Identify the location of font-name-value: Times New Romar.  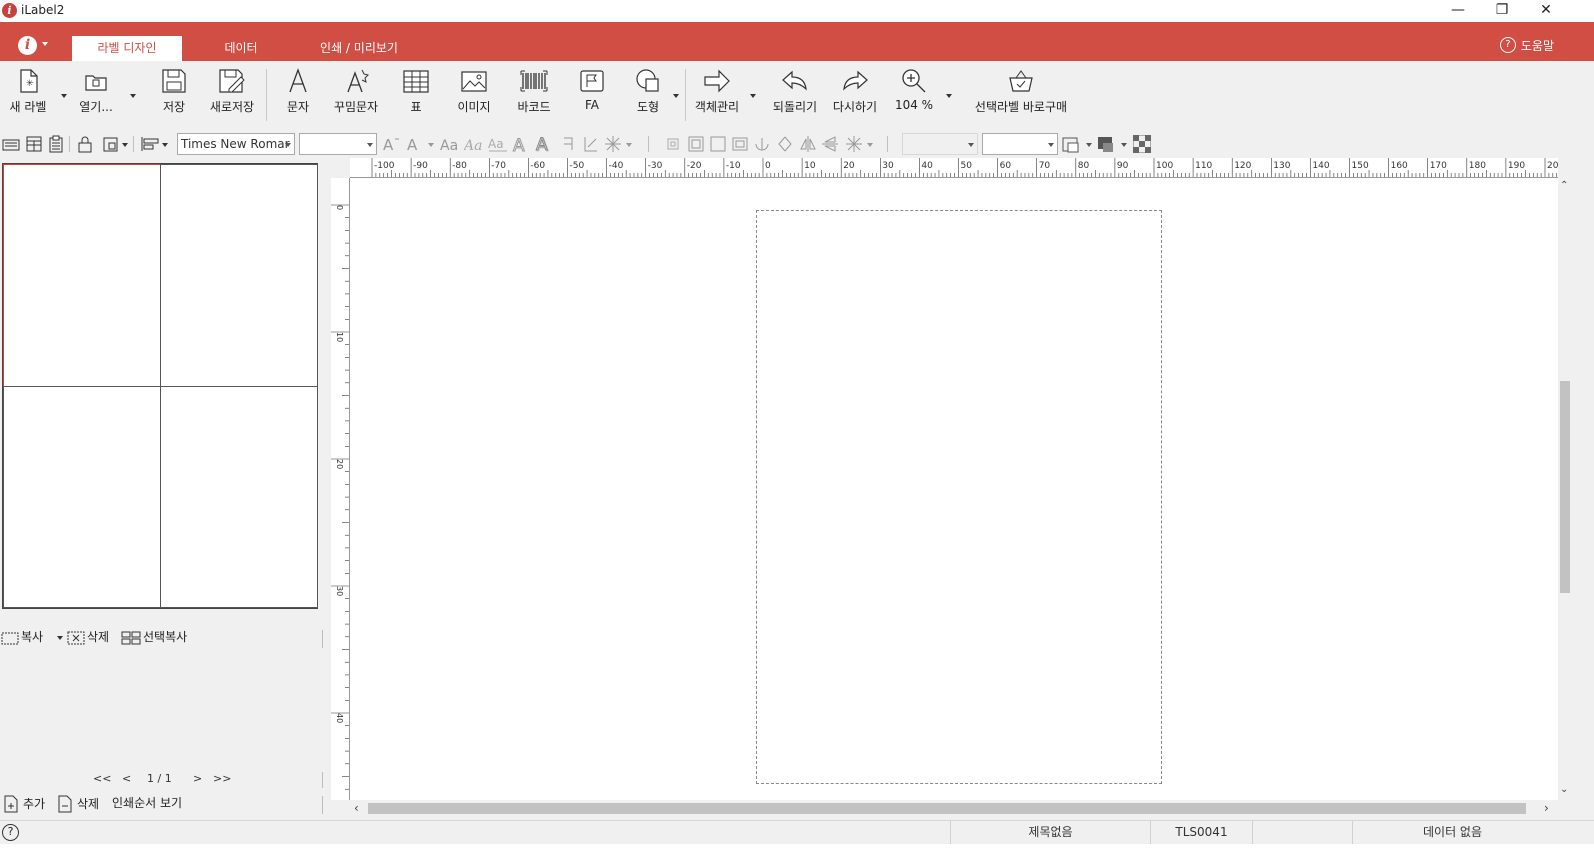
(235, 144).